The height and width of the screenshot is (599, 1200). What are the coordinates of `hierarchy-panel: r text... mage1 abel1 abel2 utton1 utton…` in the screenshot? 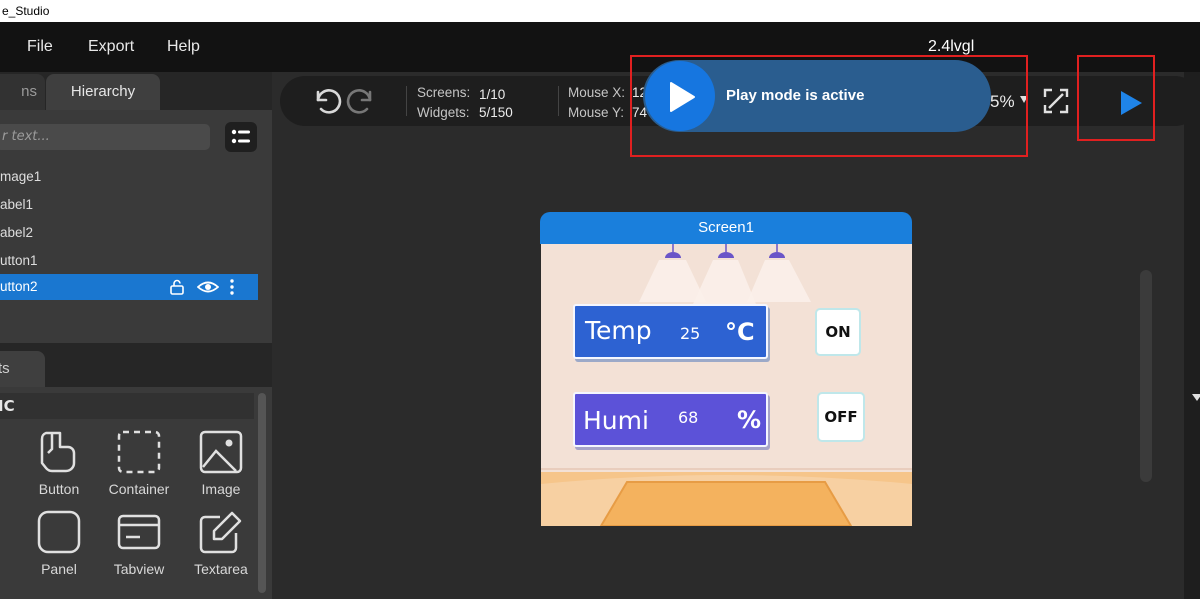 It's located at (136, 226).